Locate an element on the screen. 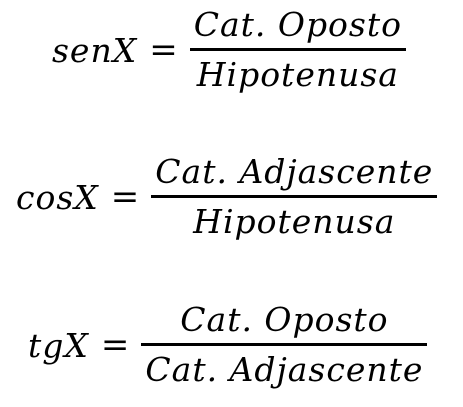  cosine-numerator: Cat. Adjascente is located at coordinates (294, 171).